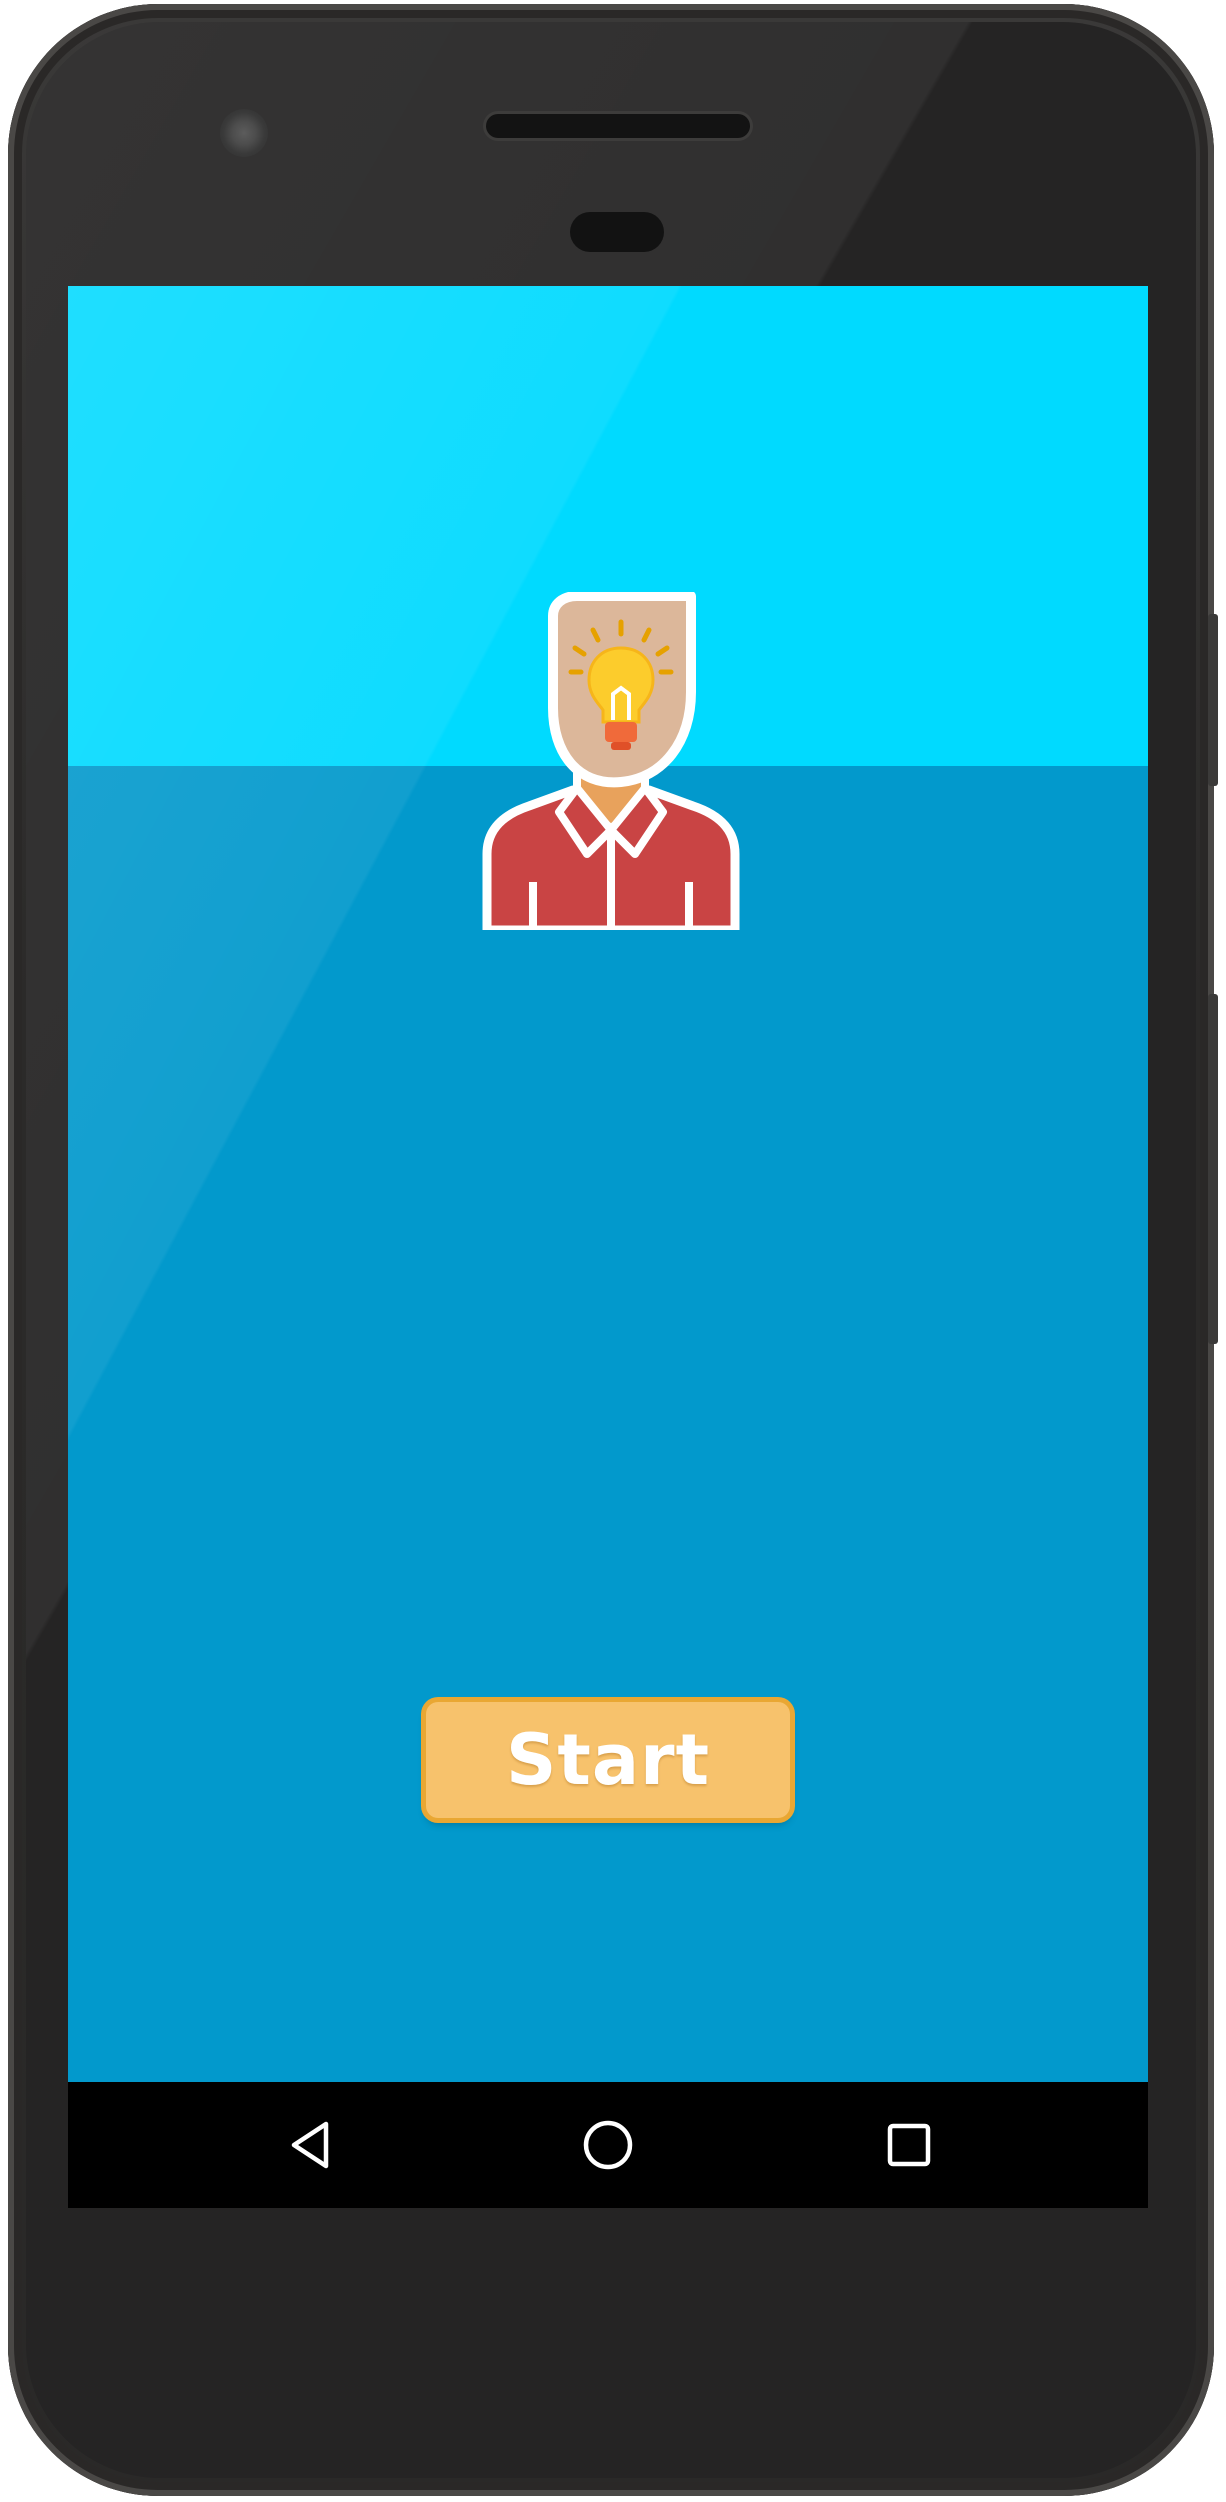 This screenshot has width=1226, height=2502. Describe the element at coordinates (618, 126) in the screenshot. I see `earpiece-speaker` at that location.